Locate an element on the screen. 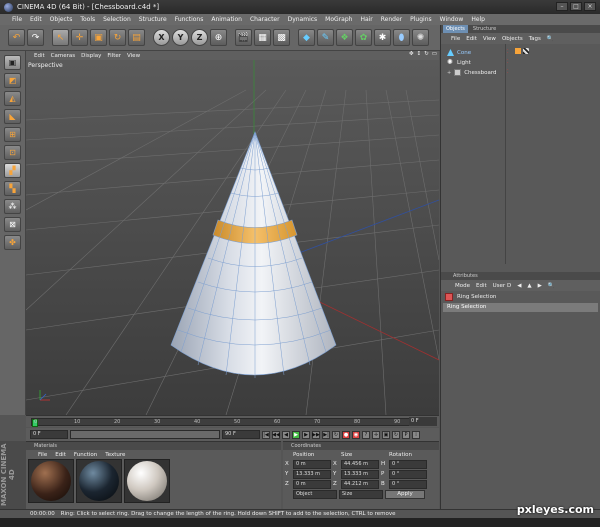 The height and width of the screenshot is (527, 600). menu-selection: Selection is located at coordinates (117, 19).